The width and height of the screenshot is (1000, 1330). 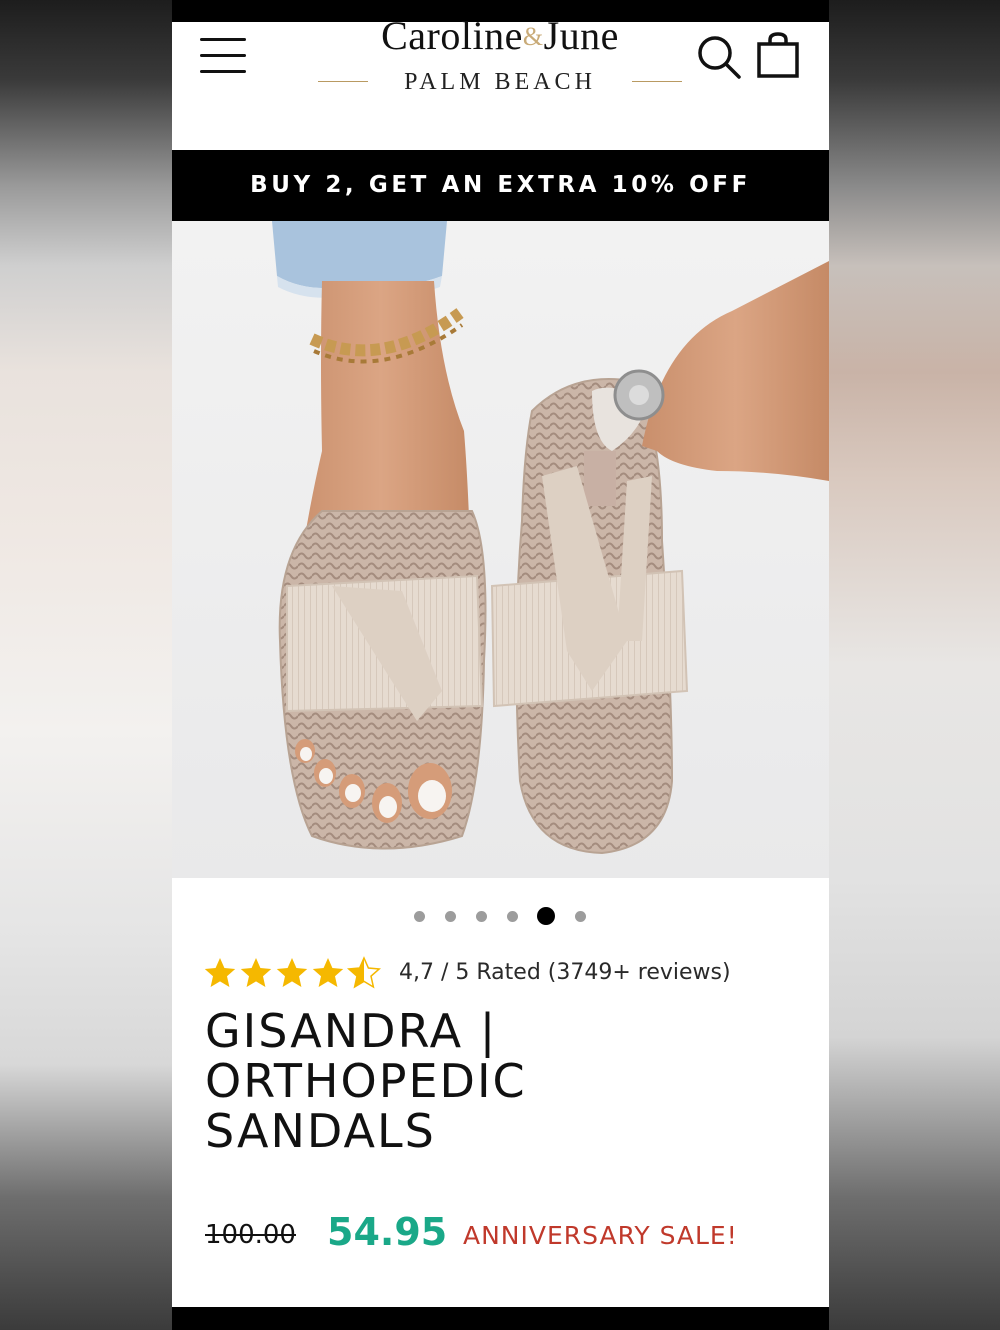 What do you see at coordinates (387, 1232) in the screenshot?
I see `sale-price: 54.95` at bounding box center [387, 1232].